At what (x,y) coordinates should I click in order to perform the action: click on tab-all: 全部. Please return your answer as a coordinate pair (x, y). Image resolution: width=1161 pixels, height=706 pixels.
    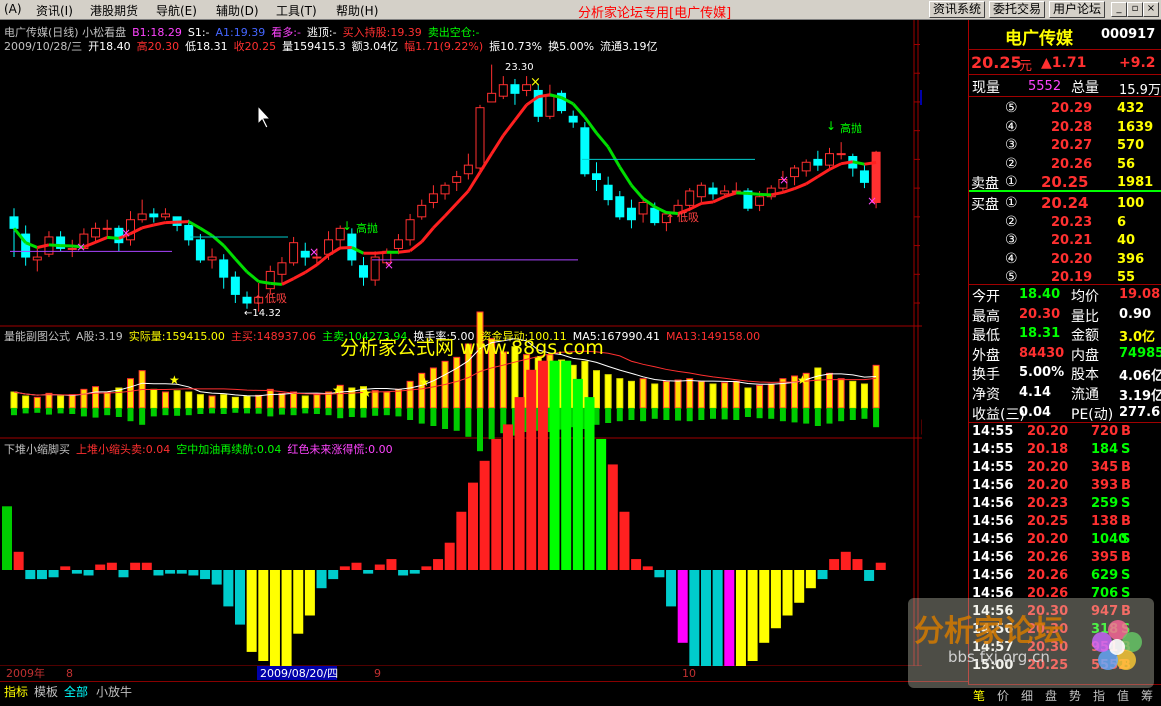
    Looking at the image, I should click on (76, 691).